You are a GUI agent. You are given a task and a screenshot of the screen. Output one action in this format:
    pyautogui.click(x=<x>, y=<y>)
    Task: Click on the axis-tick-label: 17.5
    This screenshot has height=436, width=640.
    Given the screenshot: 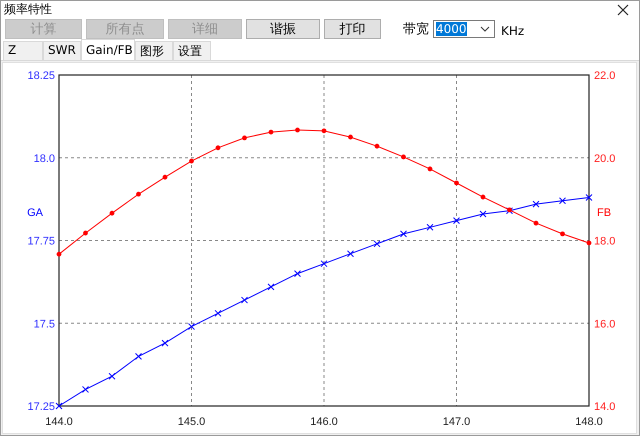 What is the action you would take?
    pyautogui.click(x=44, y=324)
    